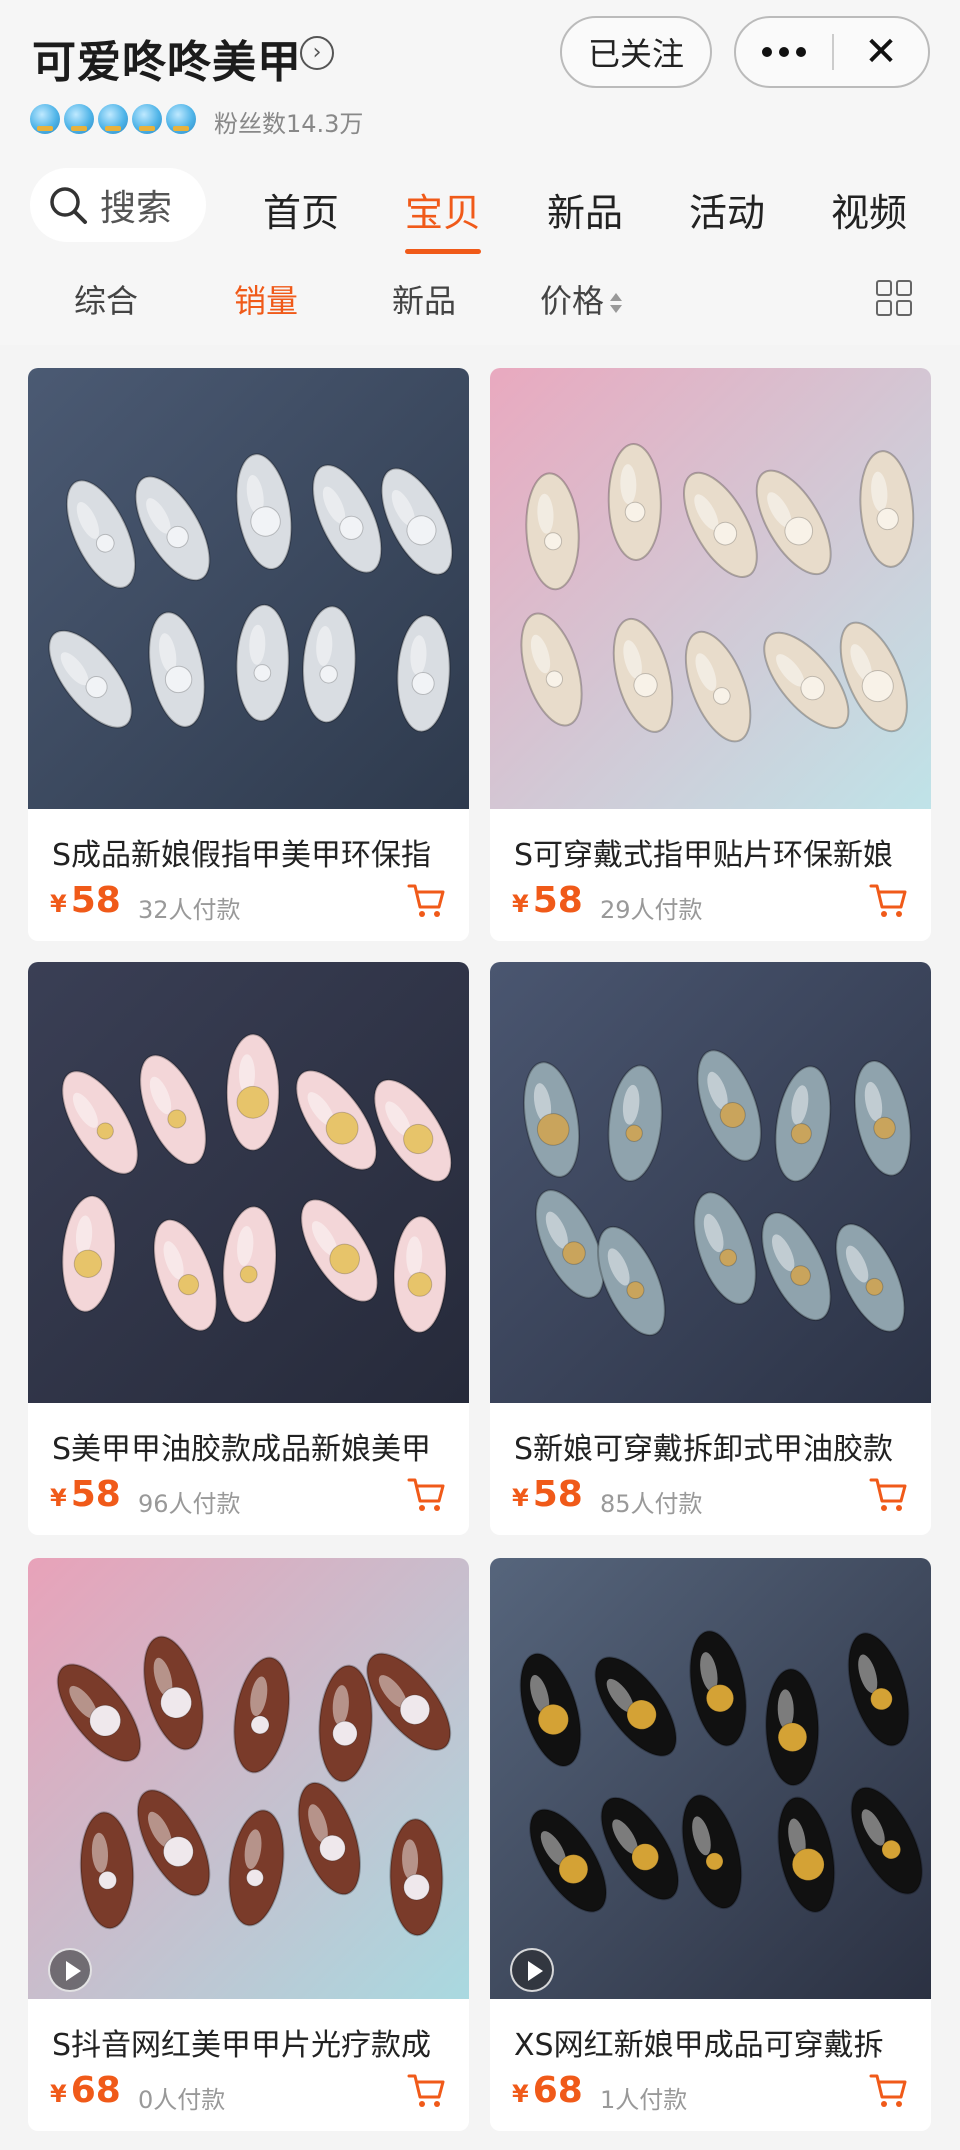  I want to click on product-title: S抖音网红美甲甲片光疗款成, so click(252, 2042).